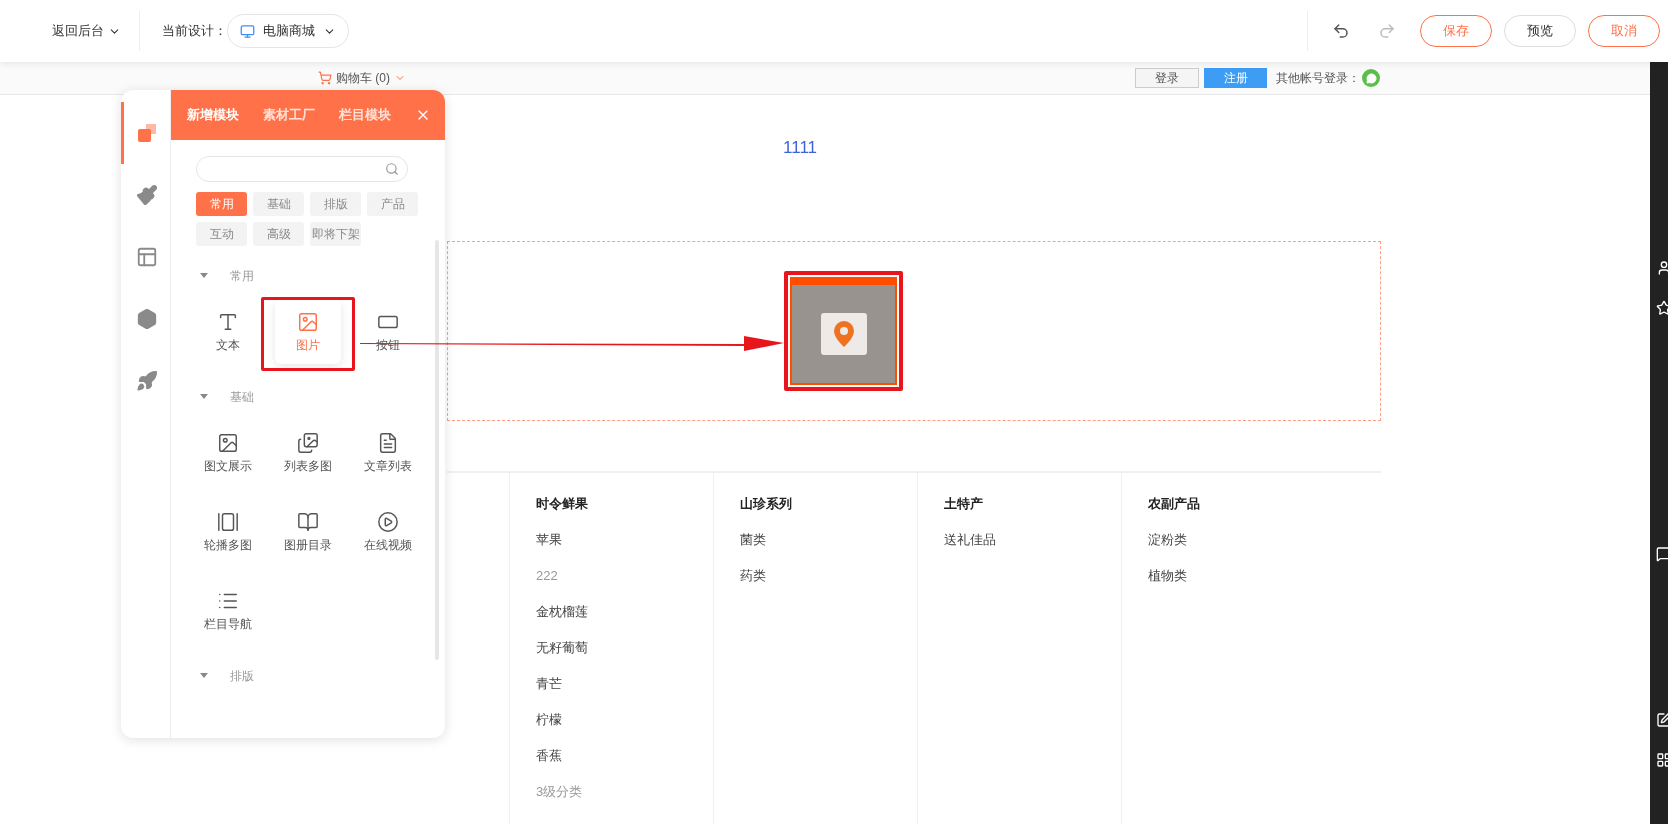 The image size is (1668, 824). I want to click on module-item: 图文展示, so click(228, 453).